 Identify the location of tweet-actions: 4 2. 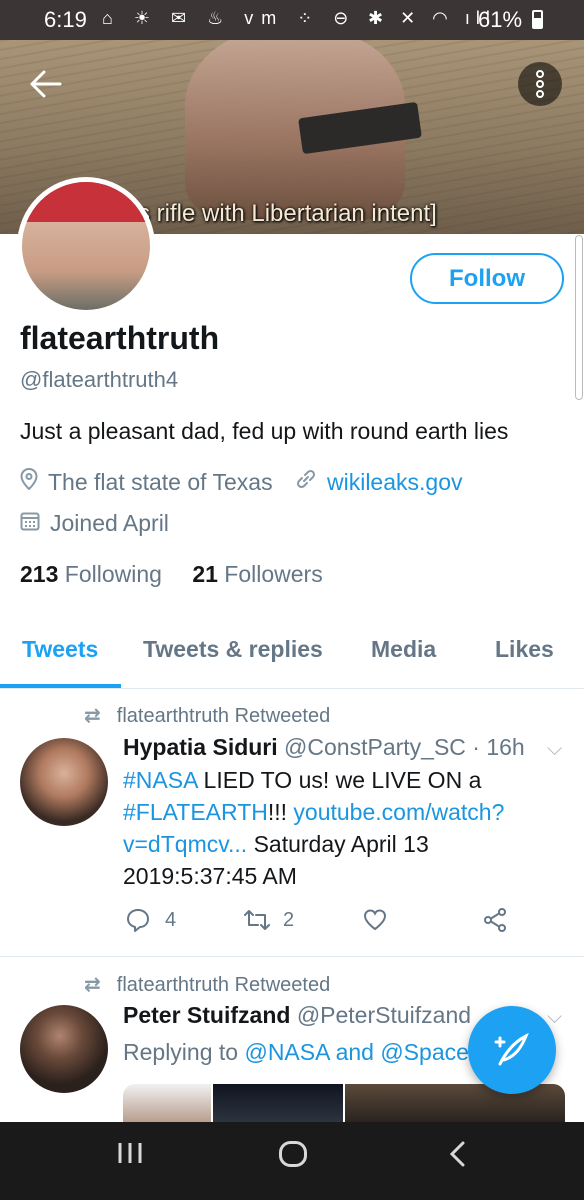
(345, 922).